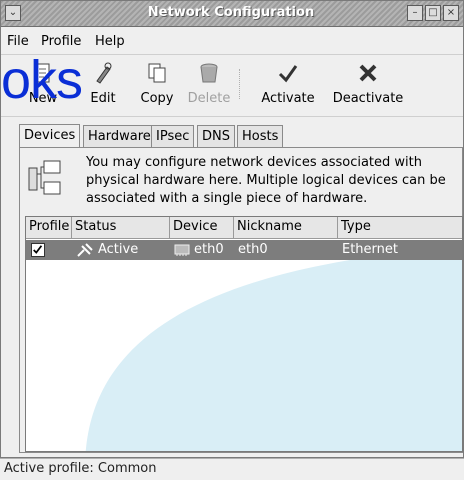  I want to click on device-cell: eth0, so click(209, 249).